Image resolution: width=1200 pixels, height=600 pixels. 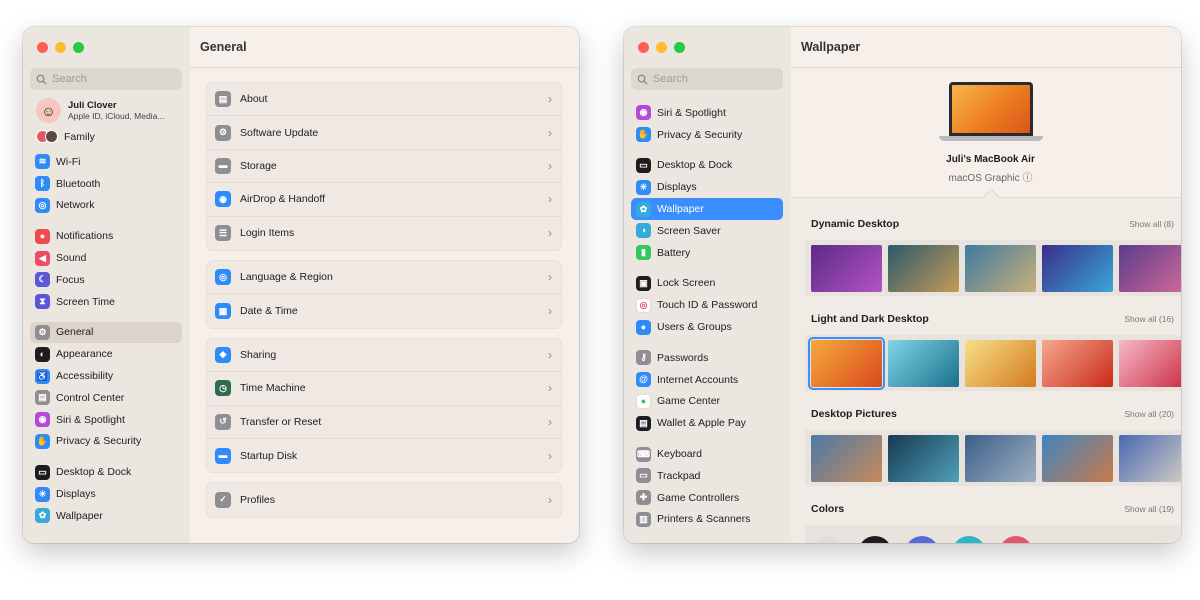 What do you see at coordinates (384, 389) in the screenshot?
I see `settings-row-time-machine: ◷ Time Machine ›` at bounding box center [384, 389].